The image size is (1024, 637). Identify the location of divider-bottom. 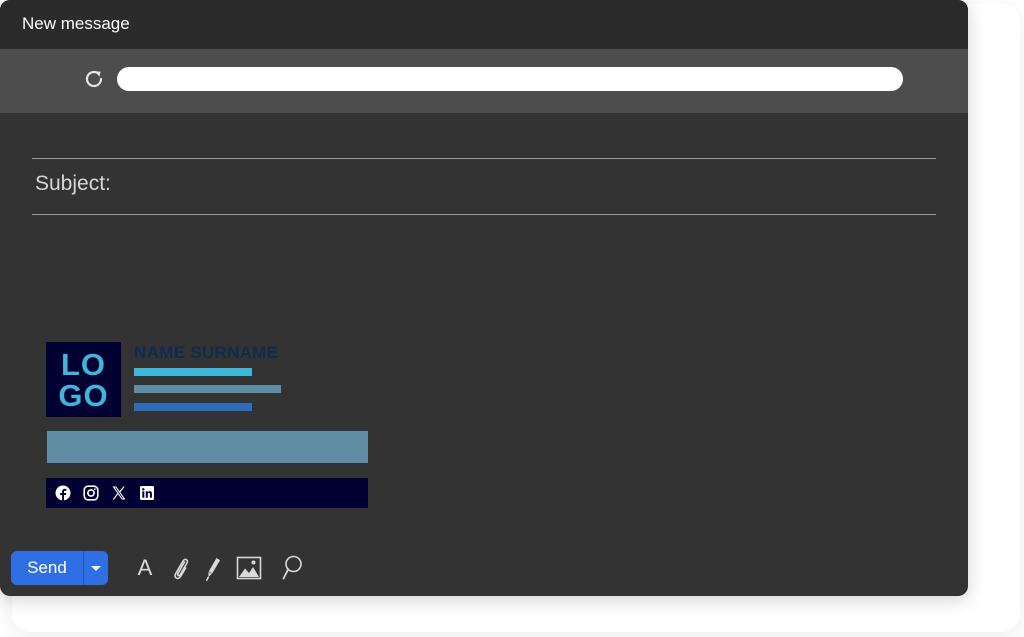
(484, 214).